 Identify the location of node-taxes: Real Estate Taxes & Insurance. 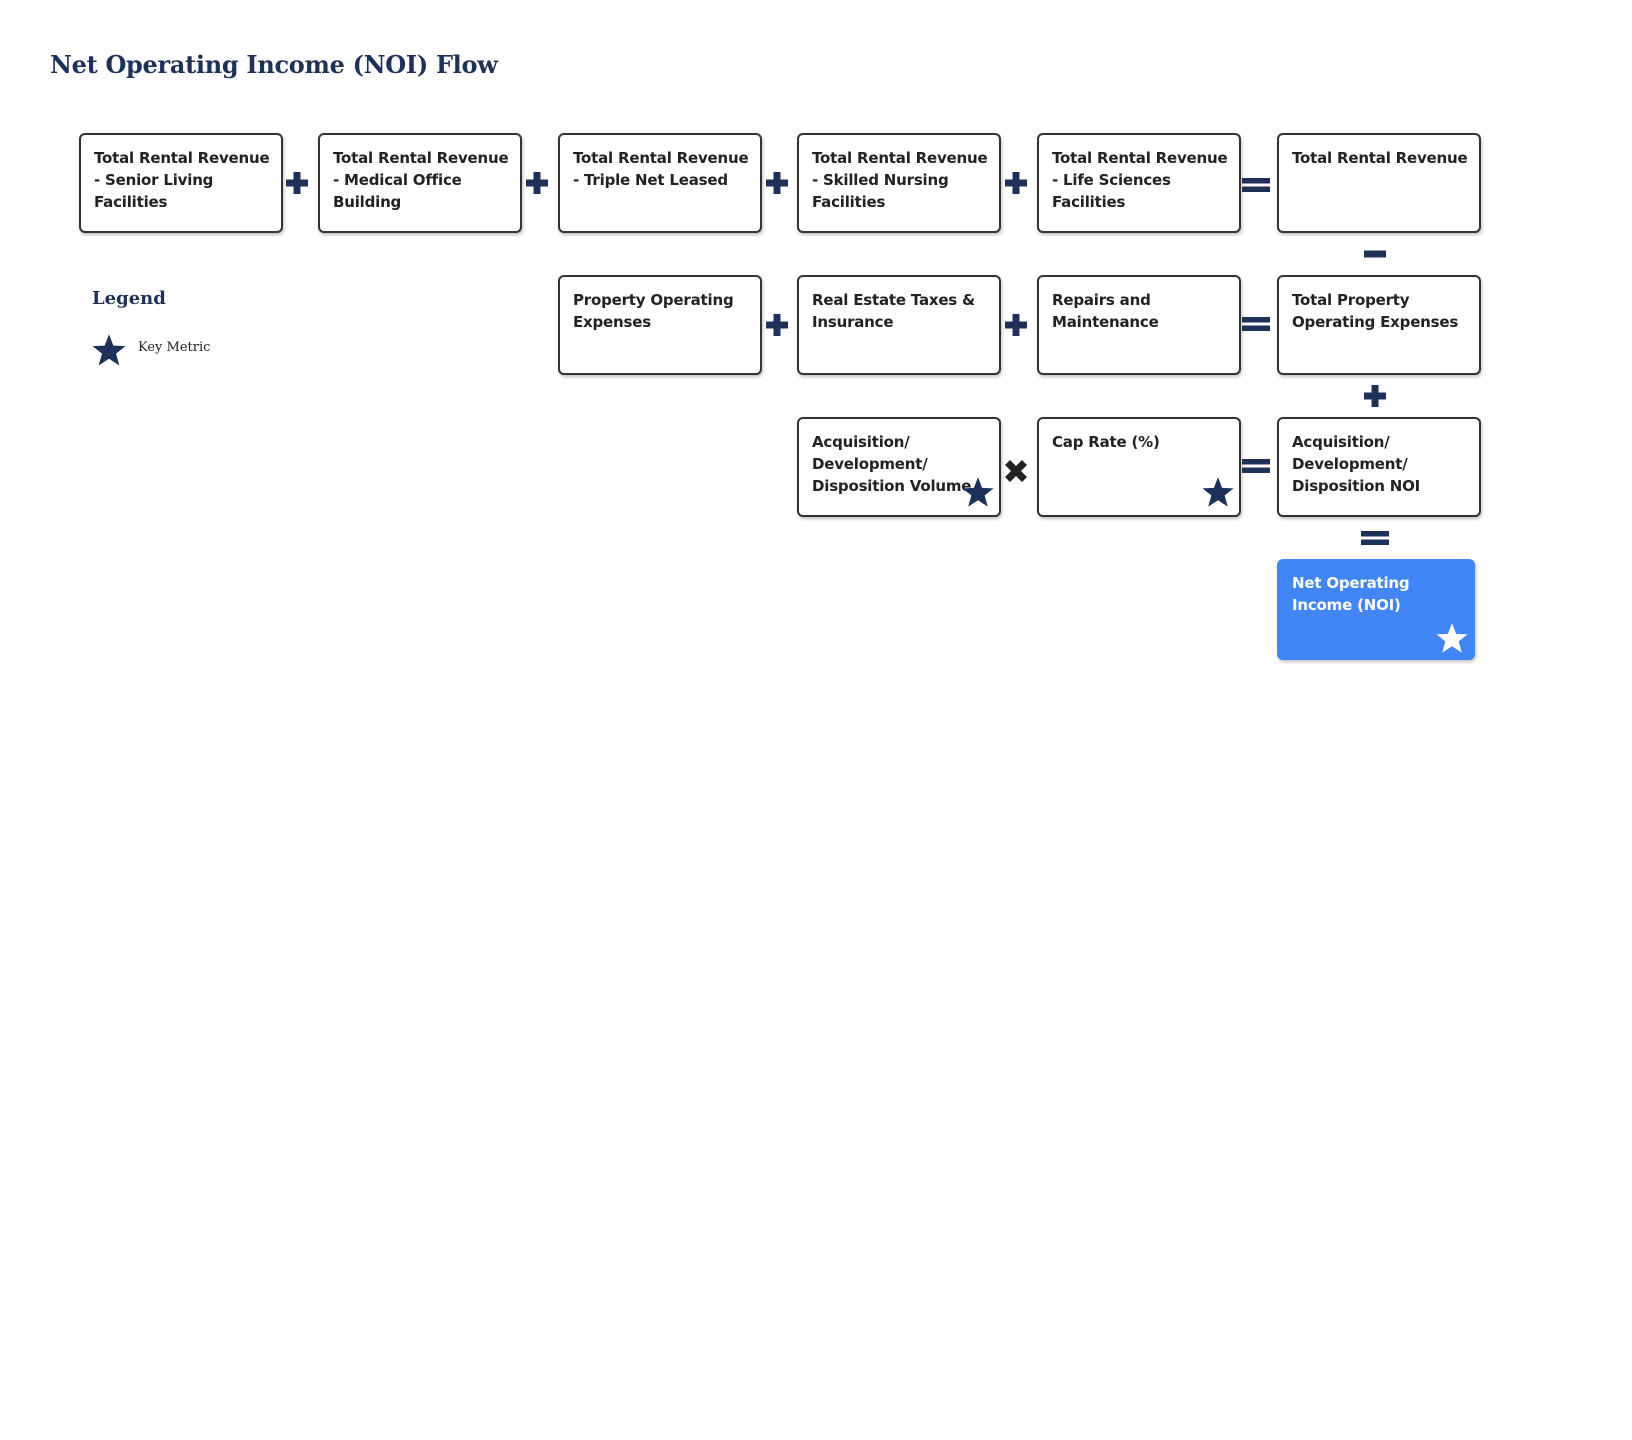
(899, 325).